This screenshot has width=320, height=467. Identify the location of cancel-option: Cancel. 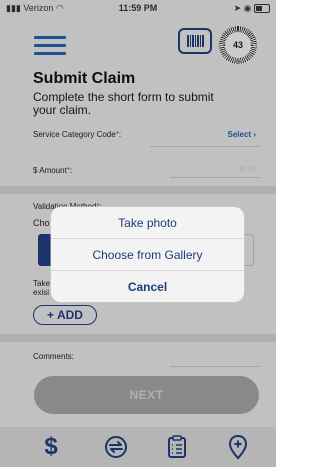
(147, 286).